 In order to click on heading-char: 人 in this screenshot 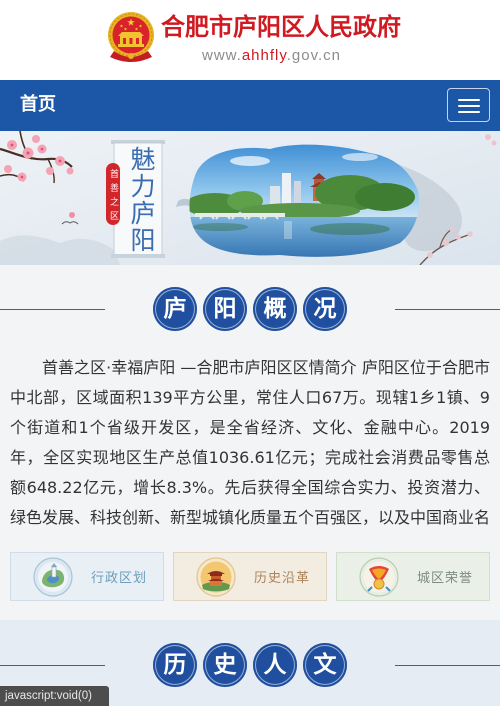, I will do `click(275, 665)`.